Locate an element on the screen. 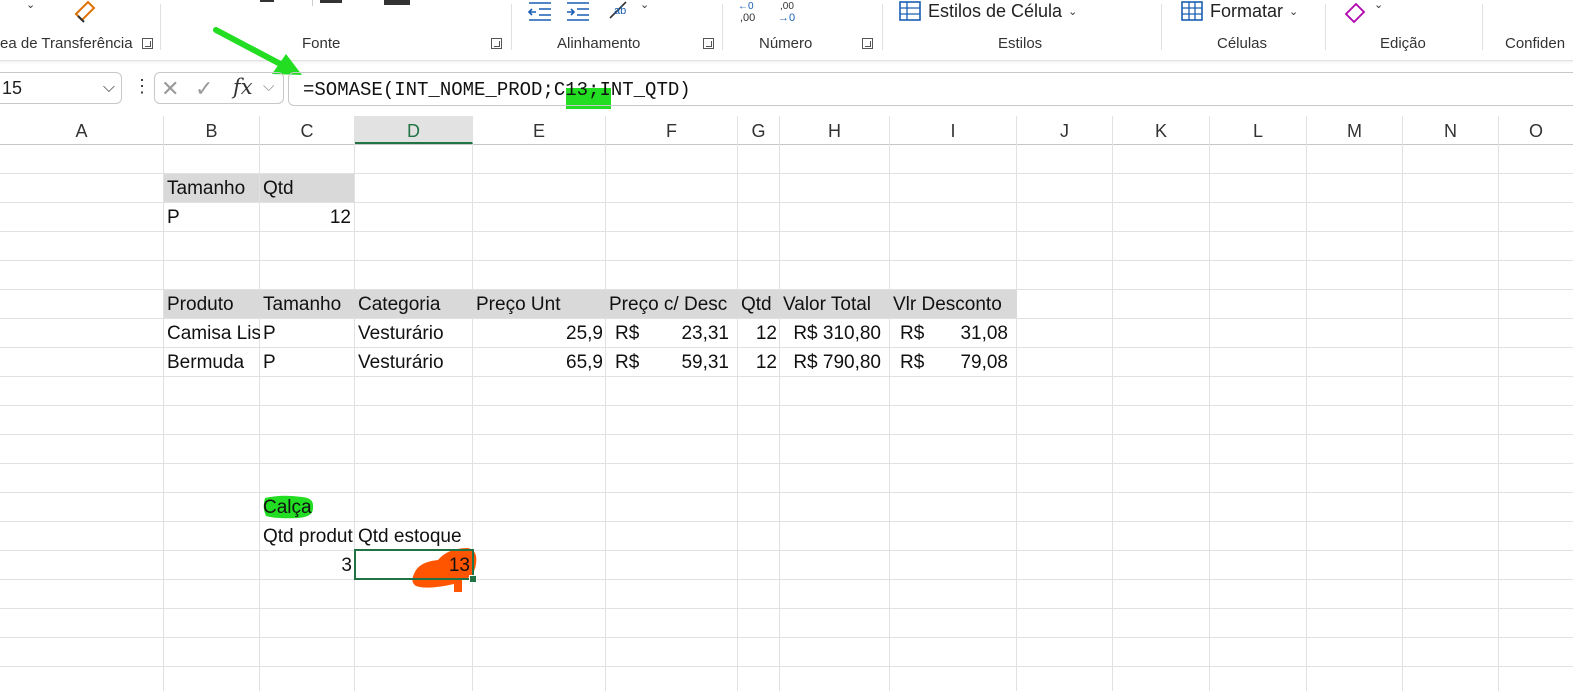 The width and height of the screenshot is (1573, 691). numero-launcher-icon is located at coordinates (867, 43).